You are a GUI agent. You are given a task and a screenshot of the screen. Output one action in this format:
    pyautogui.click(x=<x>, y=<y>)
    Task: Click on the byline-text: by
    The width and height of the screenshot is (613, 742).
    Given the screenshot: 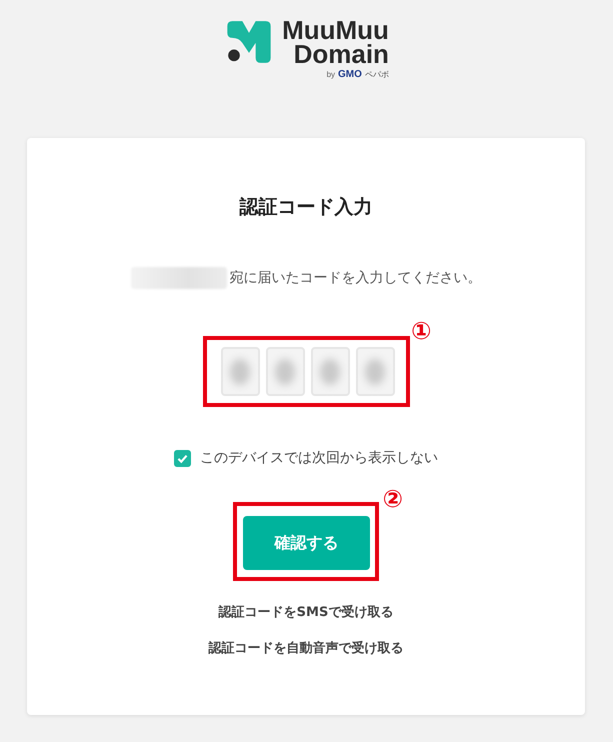 What is the action you would take?
    pyautogui.click(x=331, y=74)
    